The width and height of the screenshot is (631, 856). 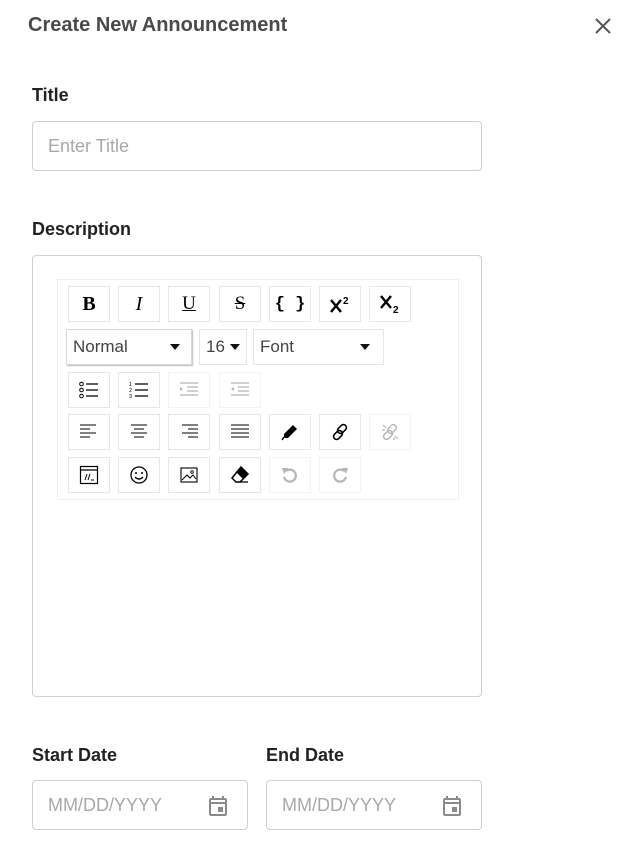 I want to click on link-button, so click(x=340, y=432).